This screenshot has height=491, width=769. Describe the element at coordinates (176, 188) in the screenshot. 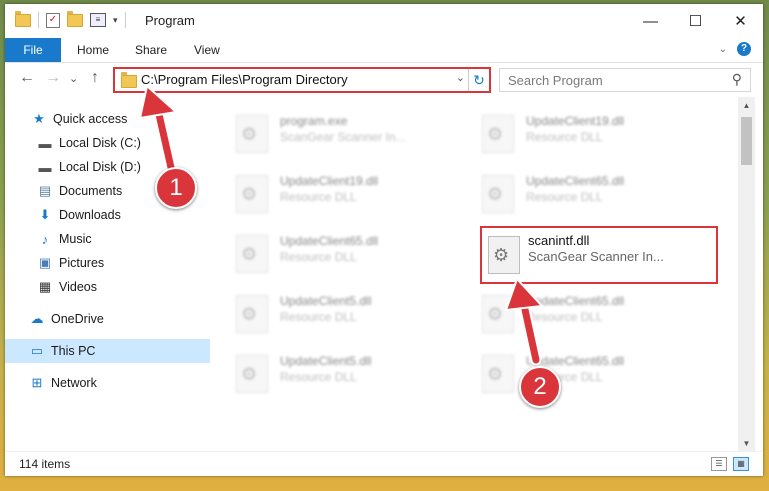

I see `annotation-badge-1: 1` at that location.